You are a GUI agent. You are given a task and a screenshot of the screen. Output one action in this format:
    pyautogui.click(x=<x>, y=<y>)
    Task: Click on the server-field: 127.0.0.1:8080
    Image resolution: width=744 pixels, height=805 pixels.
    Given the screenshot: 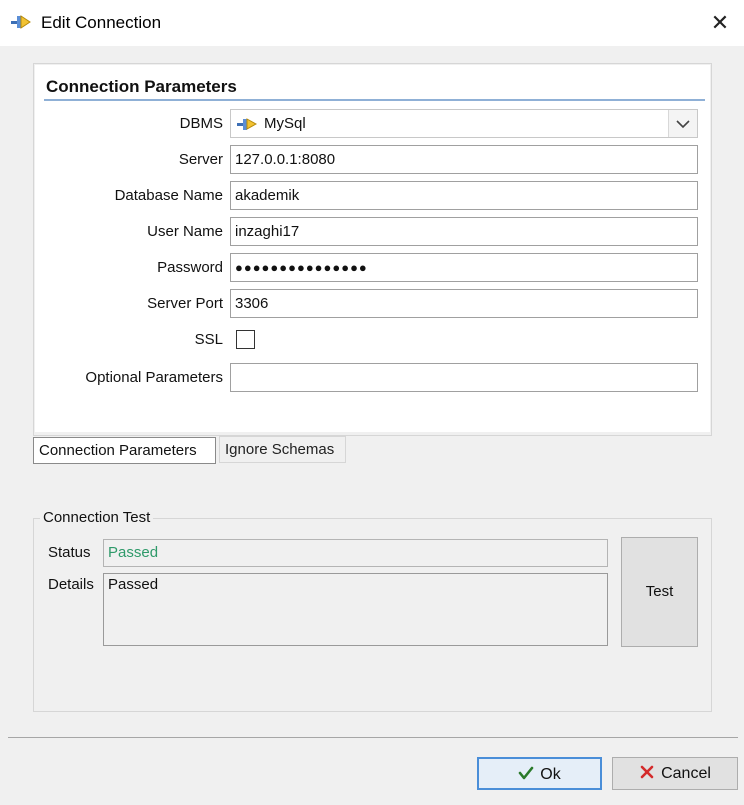 What is the action you would take?
    pyautogui.click(x=464, y=159)
    